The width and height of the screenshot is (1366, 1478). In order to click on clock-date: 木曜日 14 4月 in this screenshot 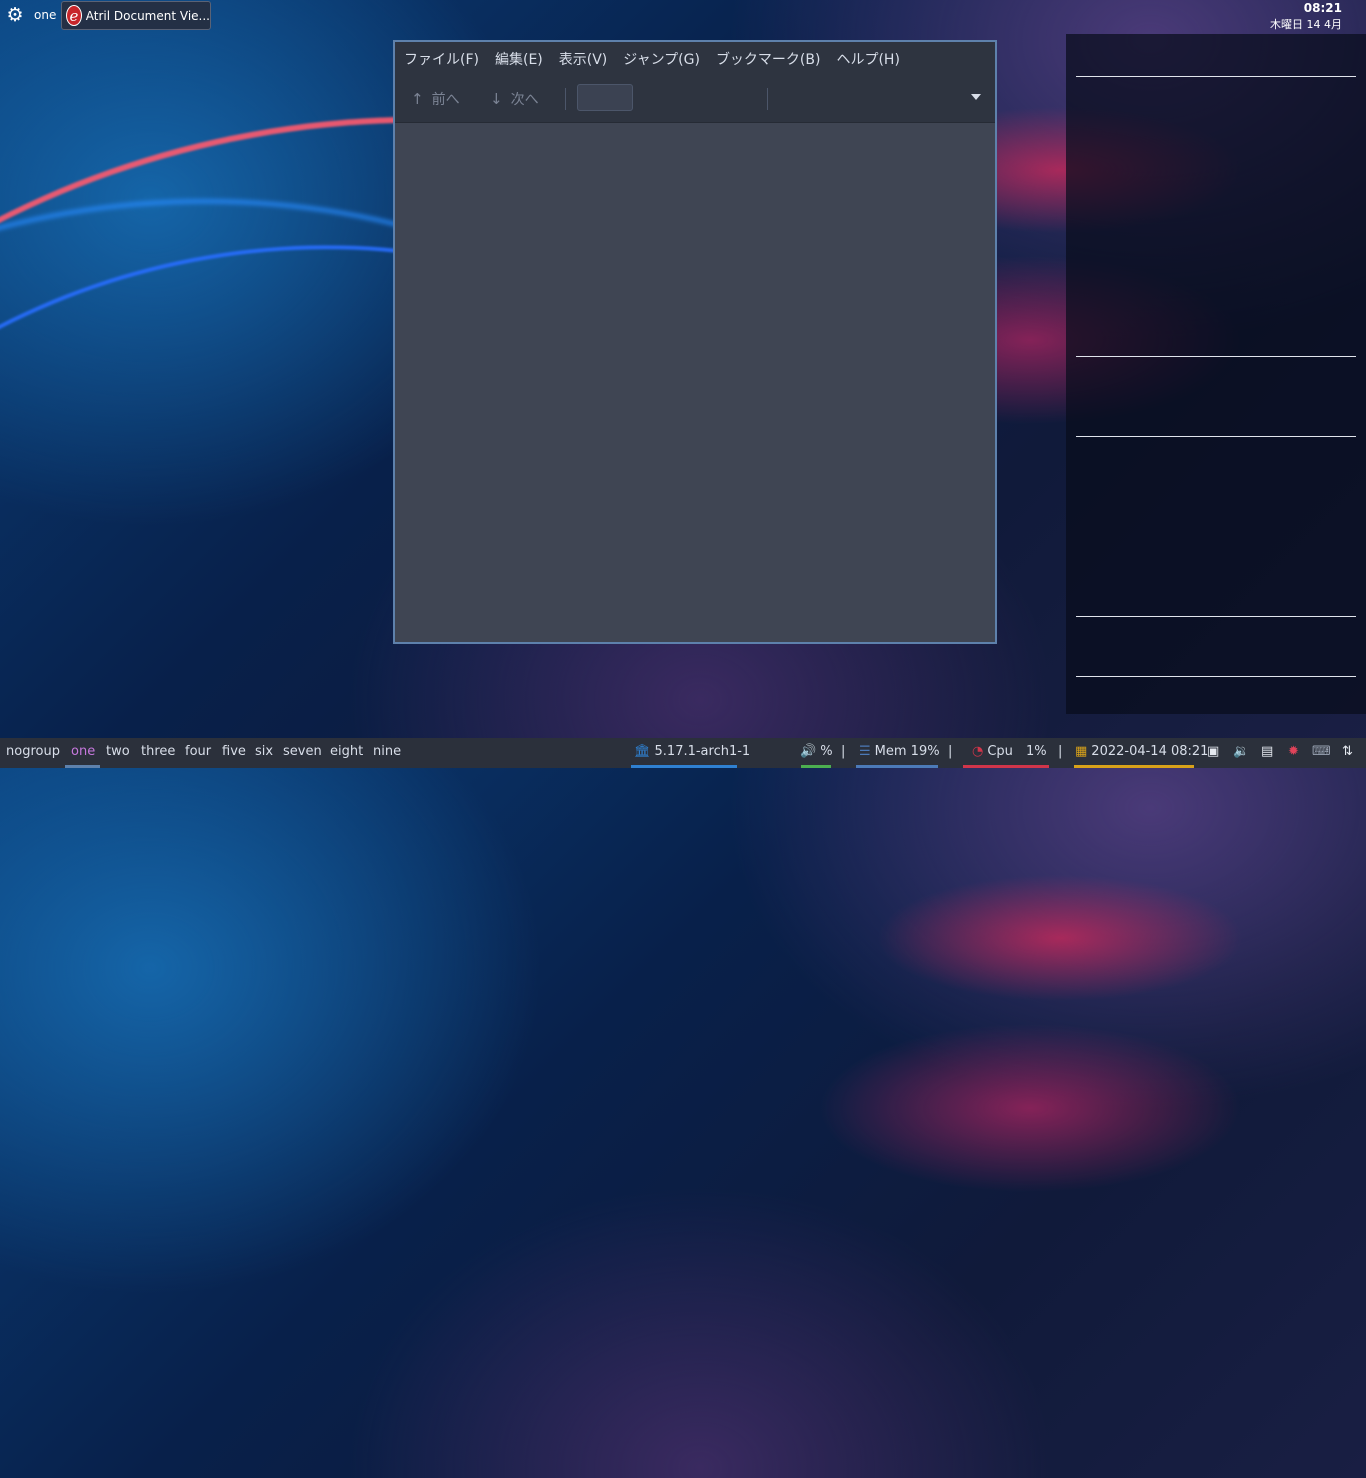, I will do `click(1306, 24)`.